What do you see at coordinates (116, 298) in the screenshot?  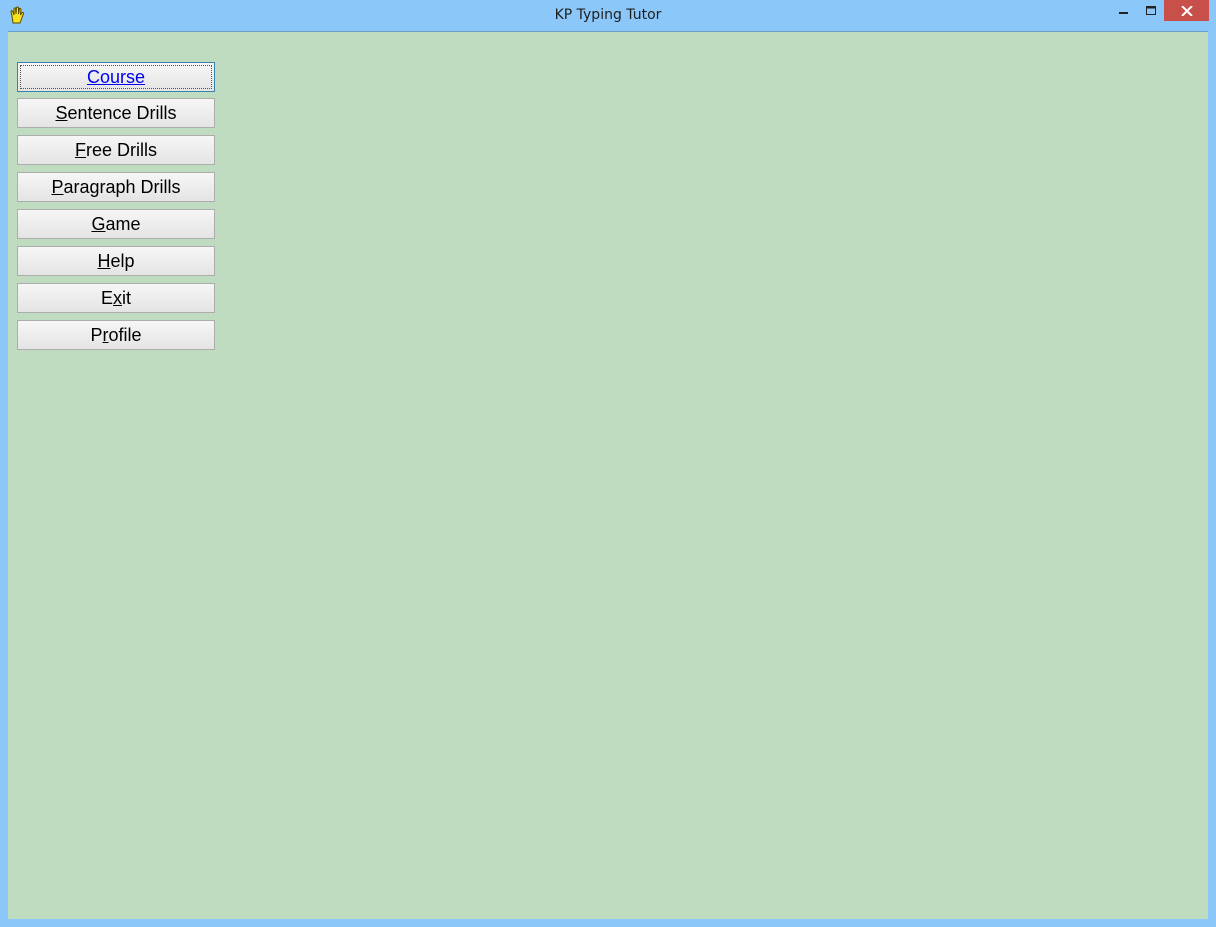 I see `exit-button: Exit` at bounding box center [116, 298].